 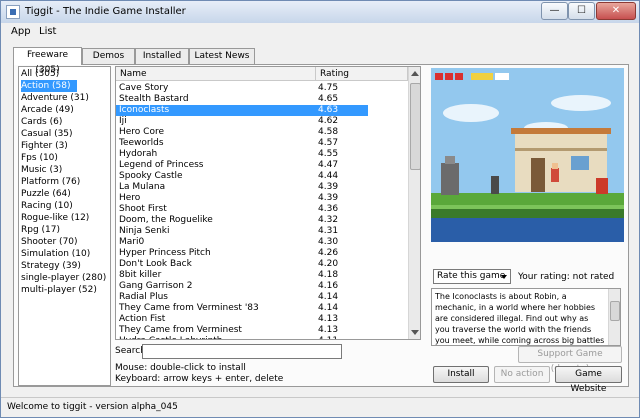 What do you see at coordinates (242, 286) in the screenshot?
I see `table-row: Gang Garrison 2 4.16` at bounding box center [242, 286].